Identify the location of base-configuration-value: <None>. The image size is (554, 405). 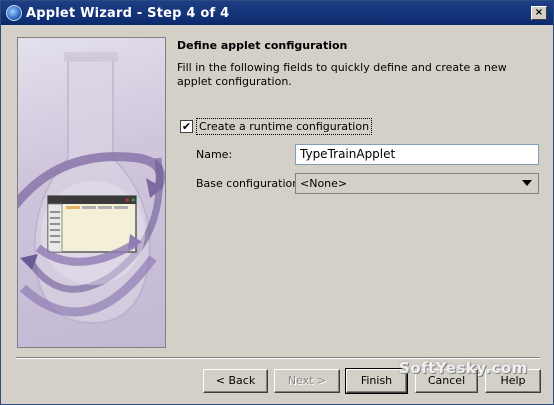
(324, 183).